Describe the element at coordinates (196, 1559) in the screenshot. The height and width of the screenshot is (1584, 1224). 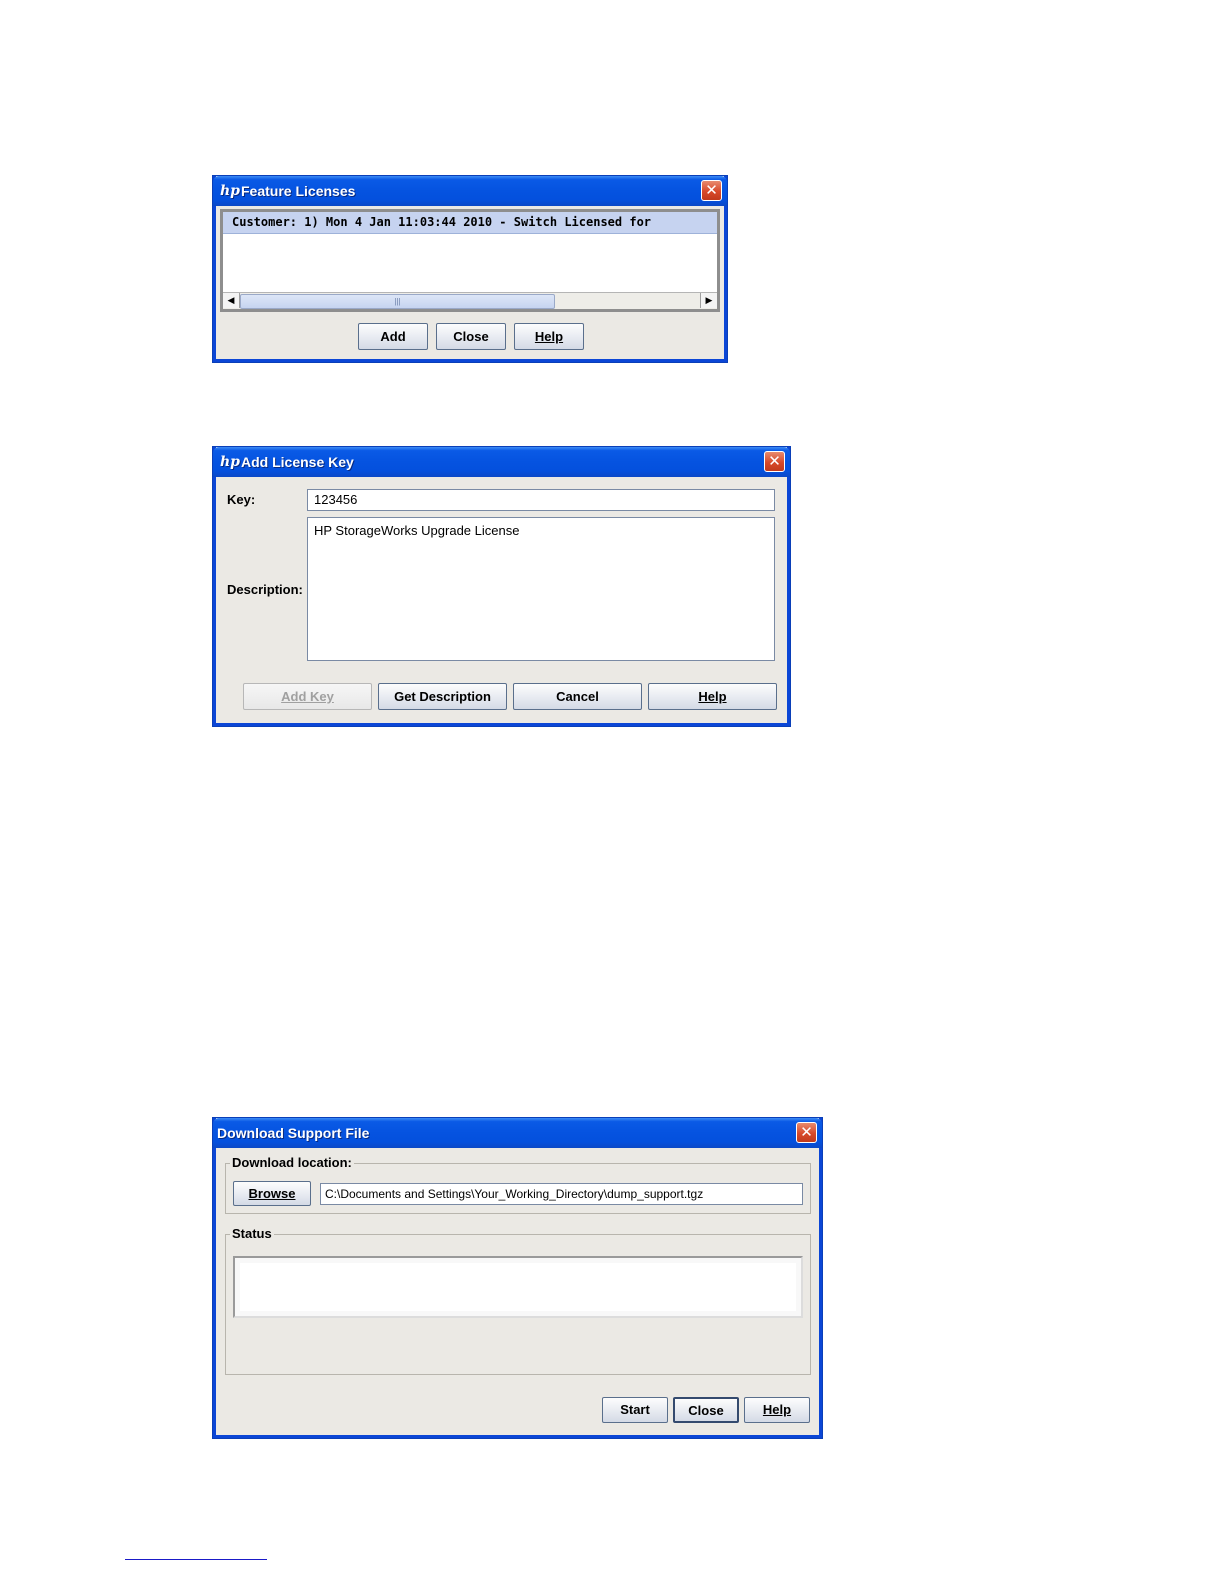
I see `footnote-separator` at that location.